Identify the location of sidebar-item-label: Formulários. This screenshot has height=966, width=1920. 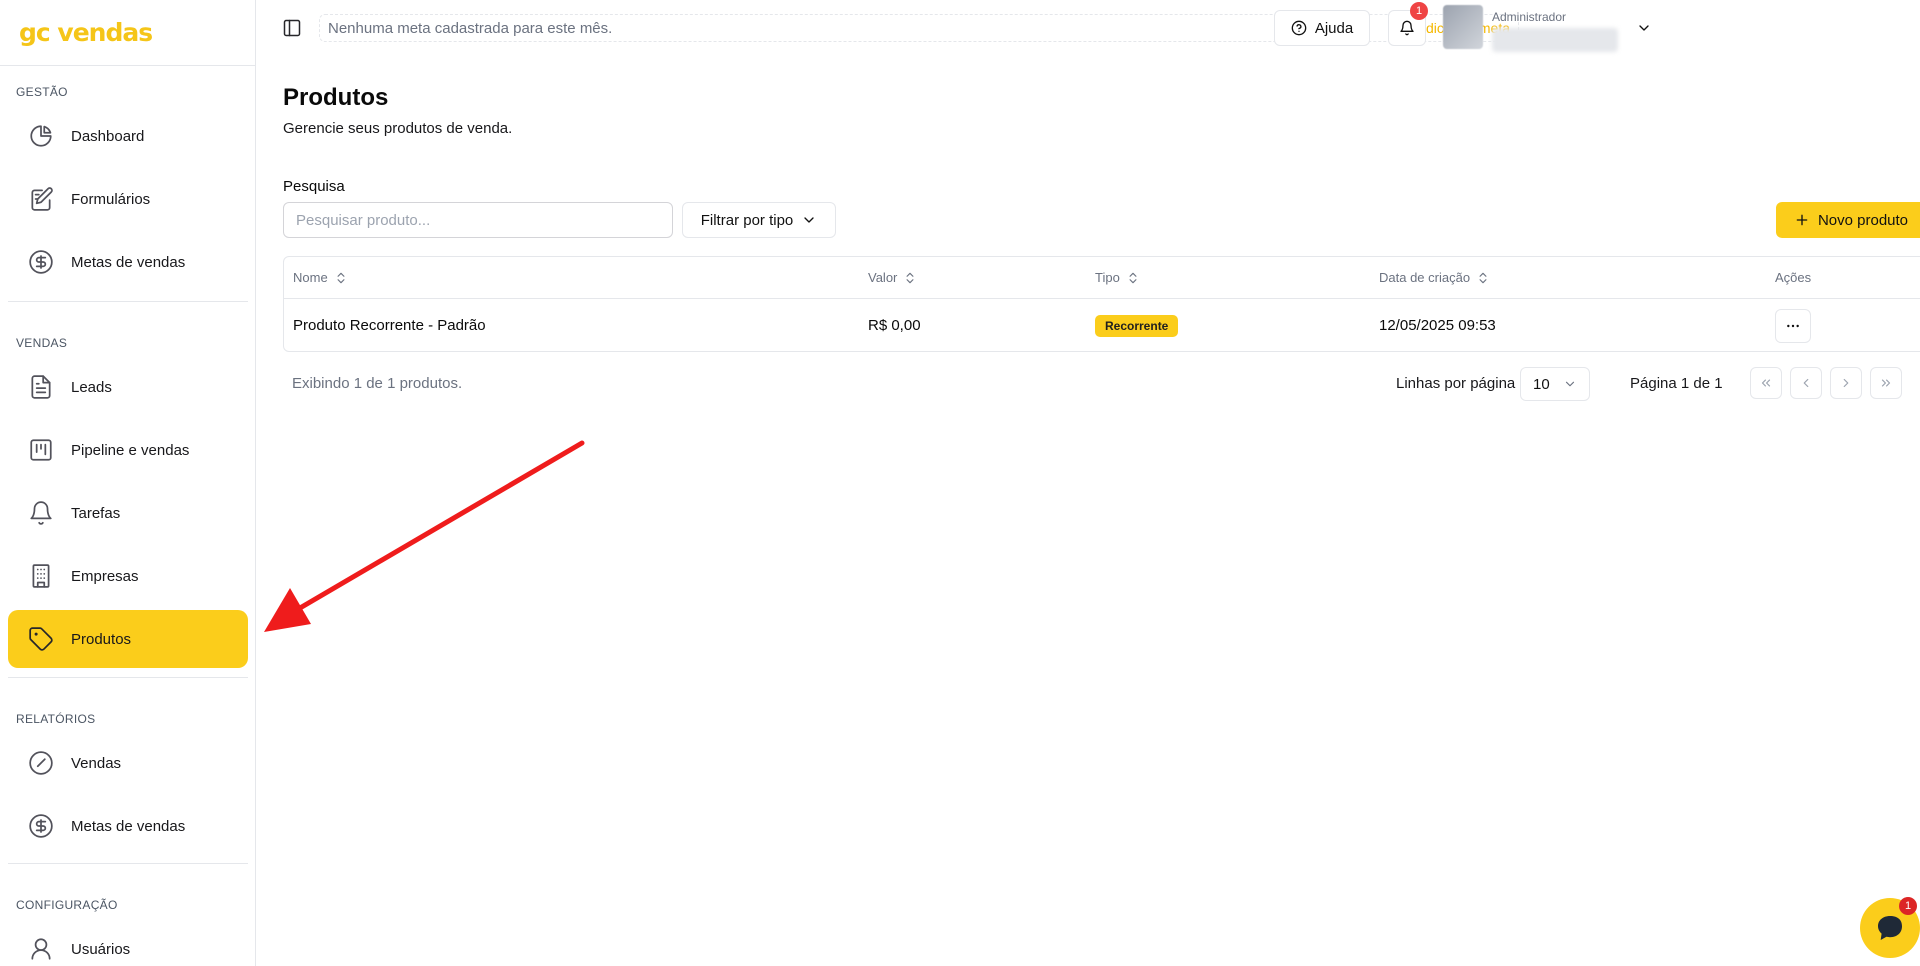
(111, 199).